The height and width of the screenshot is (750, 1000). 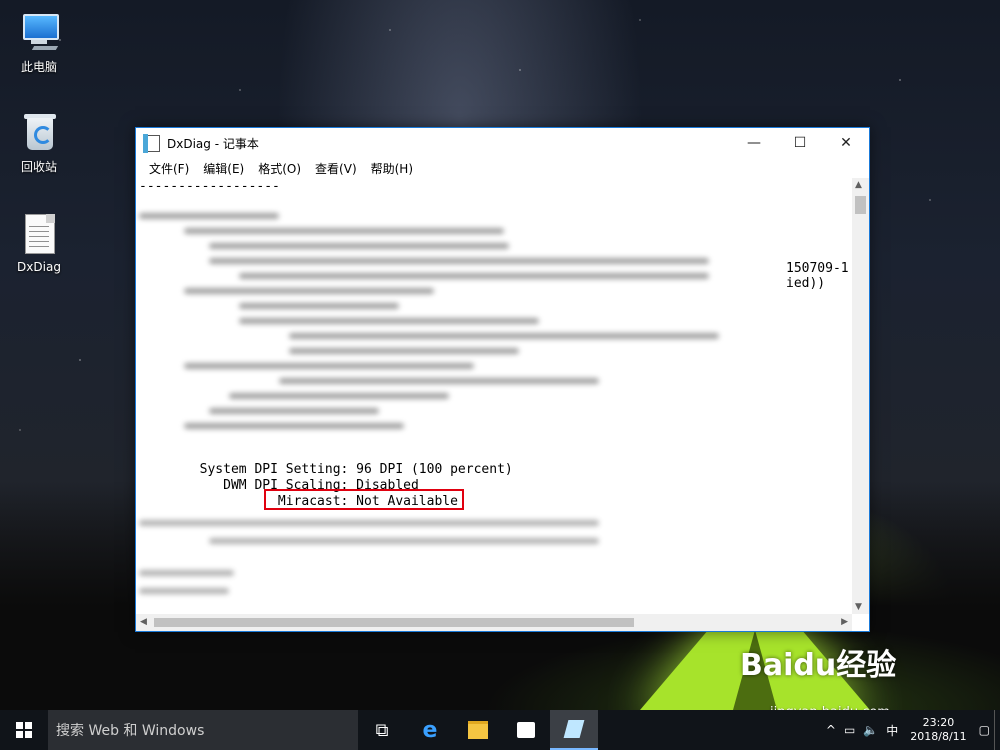 What do you see at coordinates (754, 143) in the screenshot?
I see `minimize-button: —` at bounding box center [754, 143].